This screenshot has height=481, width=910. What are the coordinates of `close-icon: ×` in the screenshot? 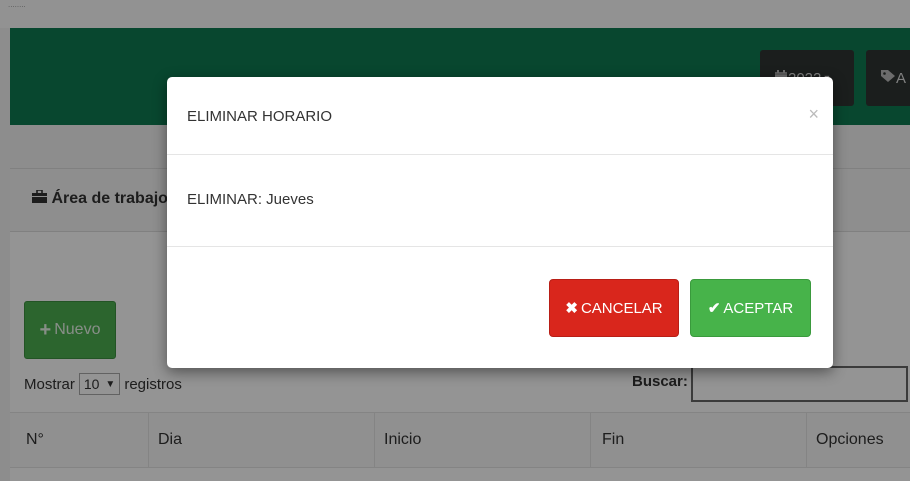 It's located at (813, 114).